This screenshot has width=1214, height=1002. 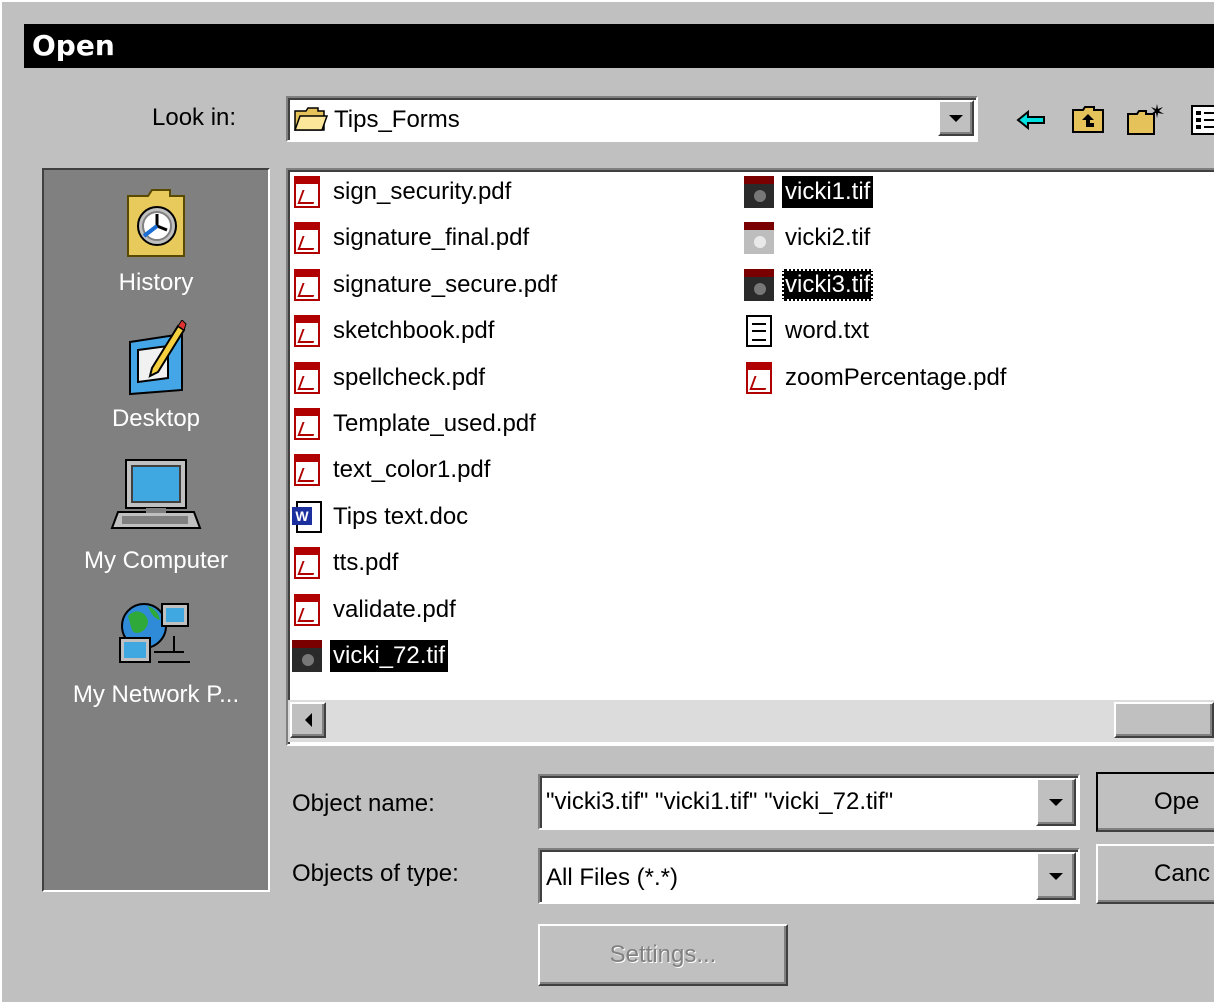 I want to click on file-item: validate.pdf, so click(x=374, y=610).